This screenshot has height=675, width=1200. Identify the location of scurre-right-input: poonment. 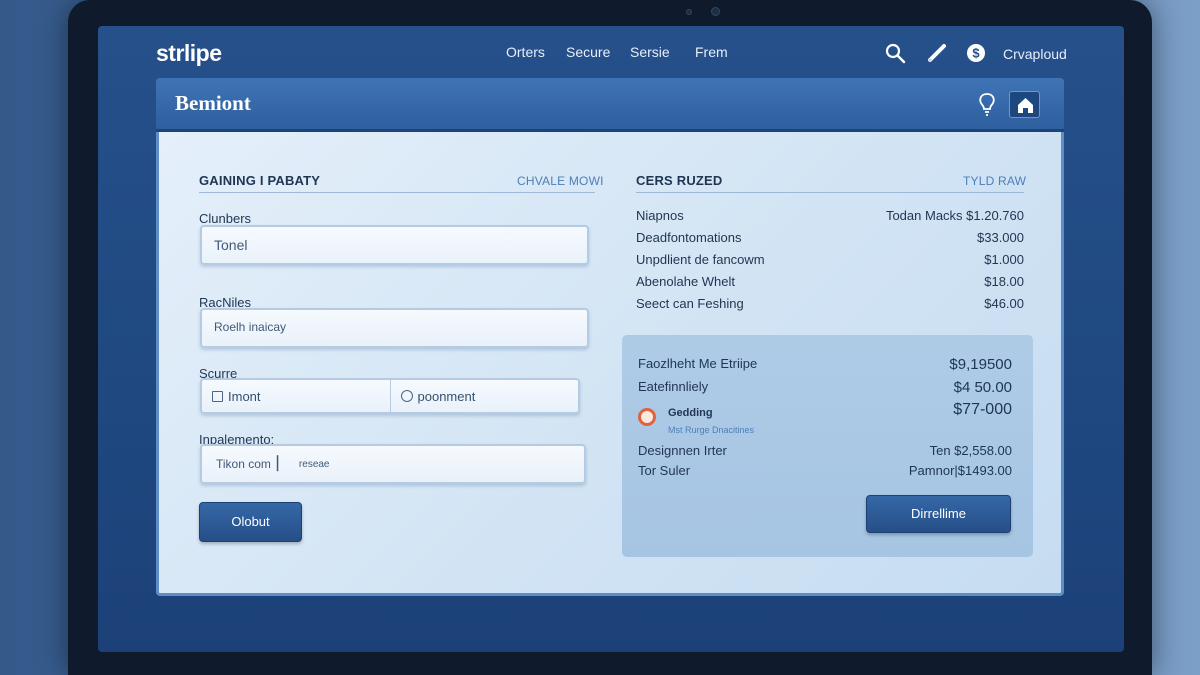
(485, 396).